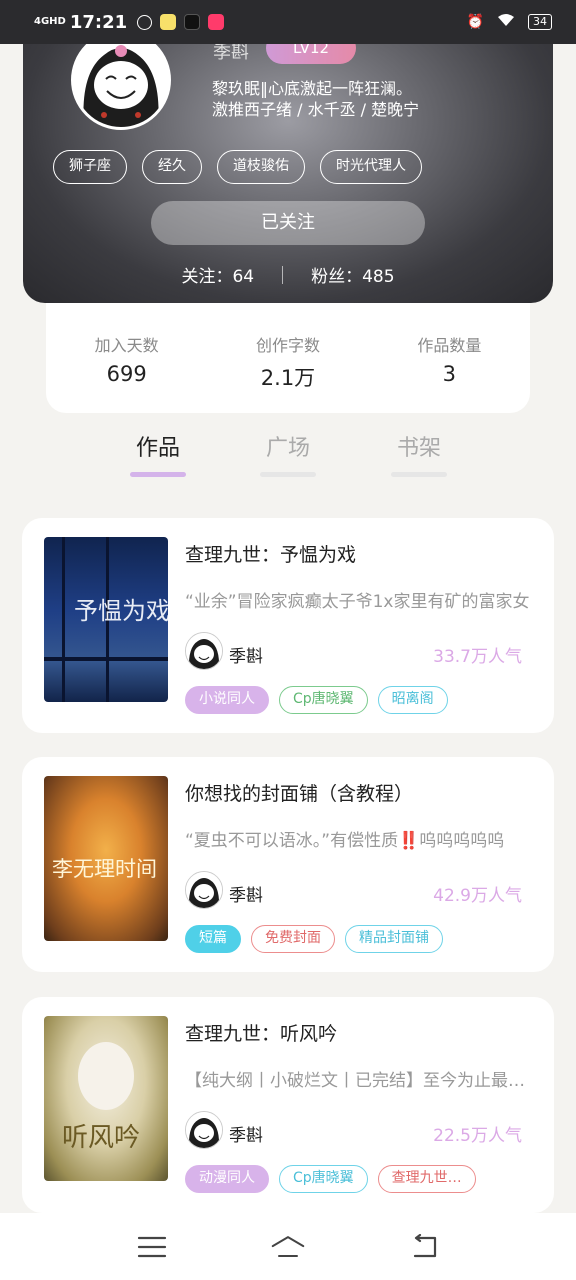 The image size is (576, 1280). Describe the element at coordinates (121, 611) in the screenshot. I see `cover-title: 予愠为戏` at that location.